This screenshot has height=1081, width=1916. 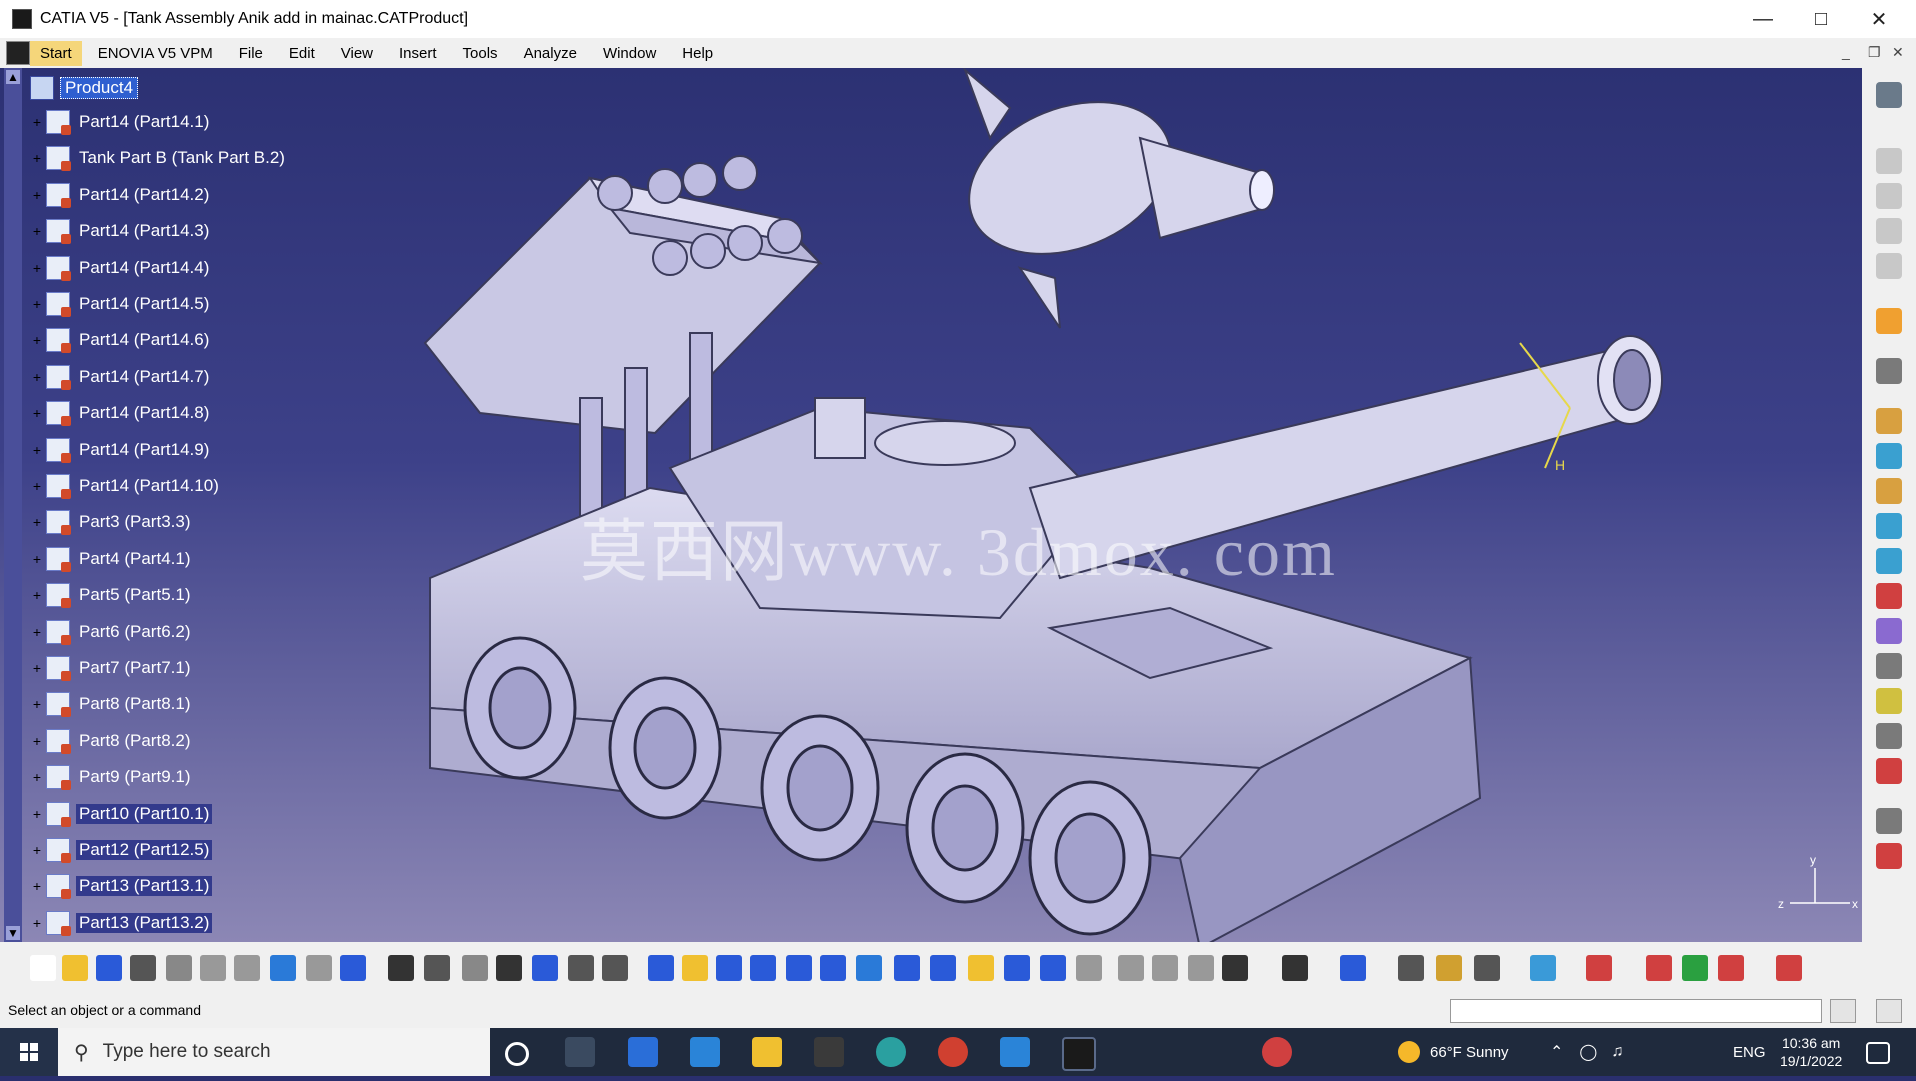 I want to click on scroll-up-icon: ▲, so click(x=13, y=77).